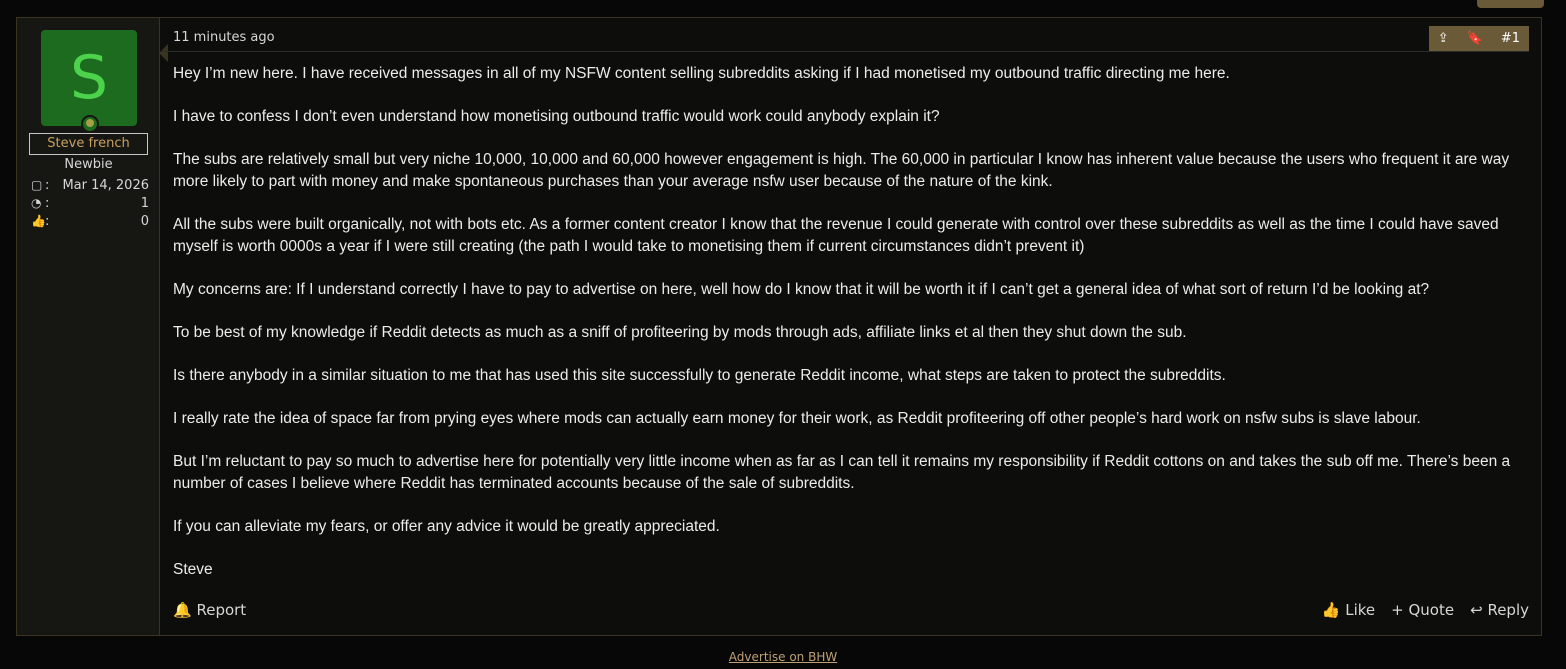 The width and height of the screenshot is (1566, 669). Describe the element at coordinates (1348, 610) in the screenshot. I see `like-button: 👍 Like` at that location.